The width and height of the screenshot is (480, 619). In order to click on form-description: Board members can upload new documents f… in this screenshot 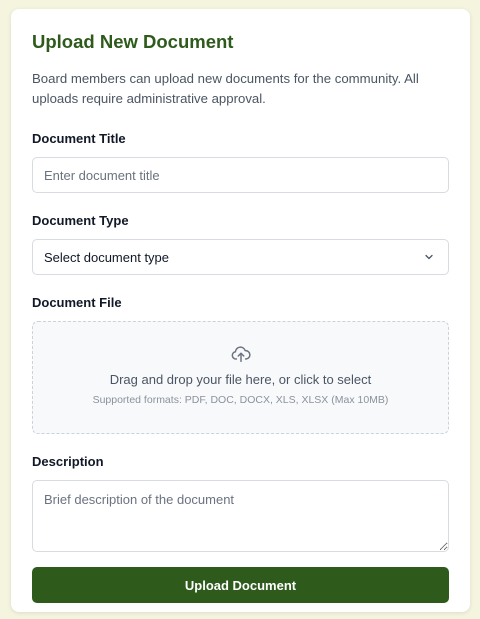, I will do `click(225, 88)`.